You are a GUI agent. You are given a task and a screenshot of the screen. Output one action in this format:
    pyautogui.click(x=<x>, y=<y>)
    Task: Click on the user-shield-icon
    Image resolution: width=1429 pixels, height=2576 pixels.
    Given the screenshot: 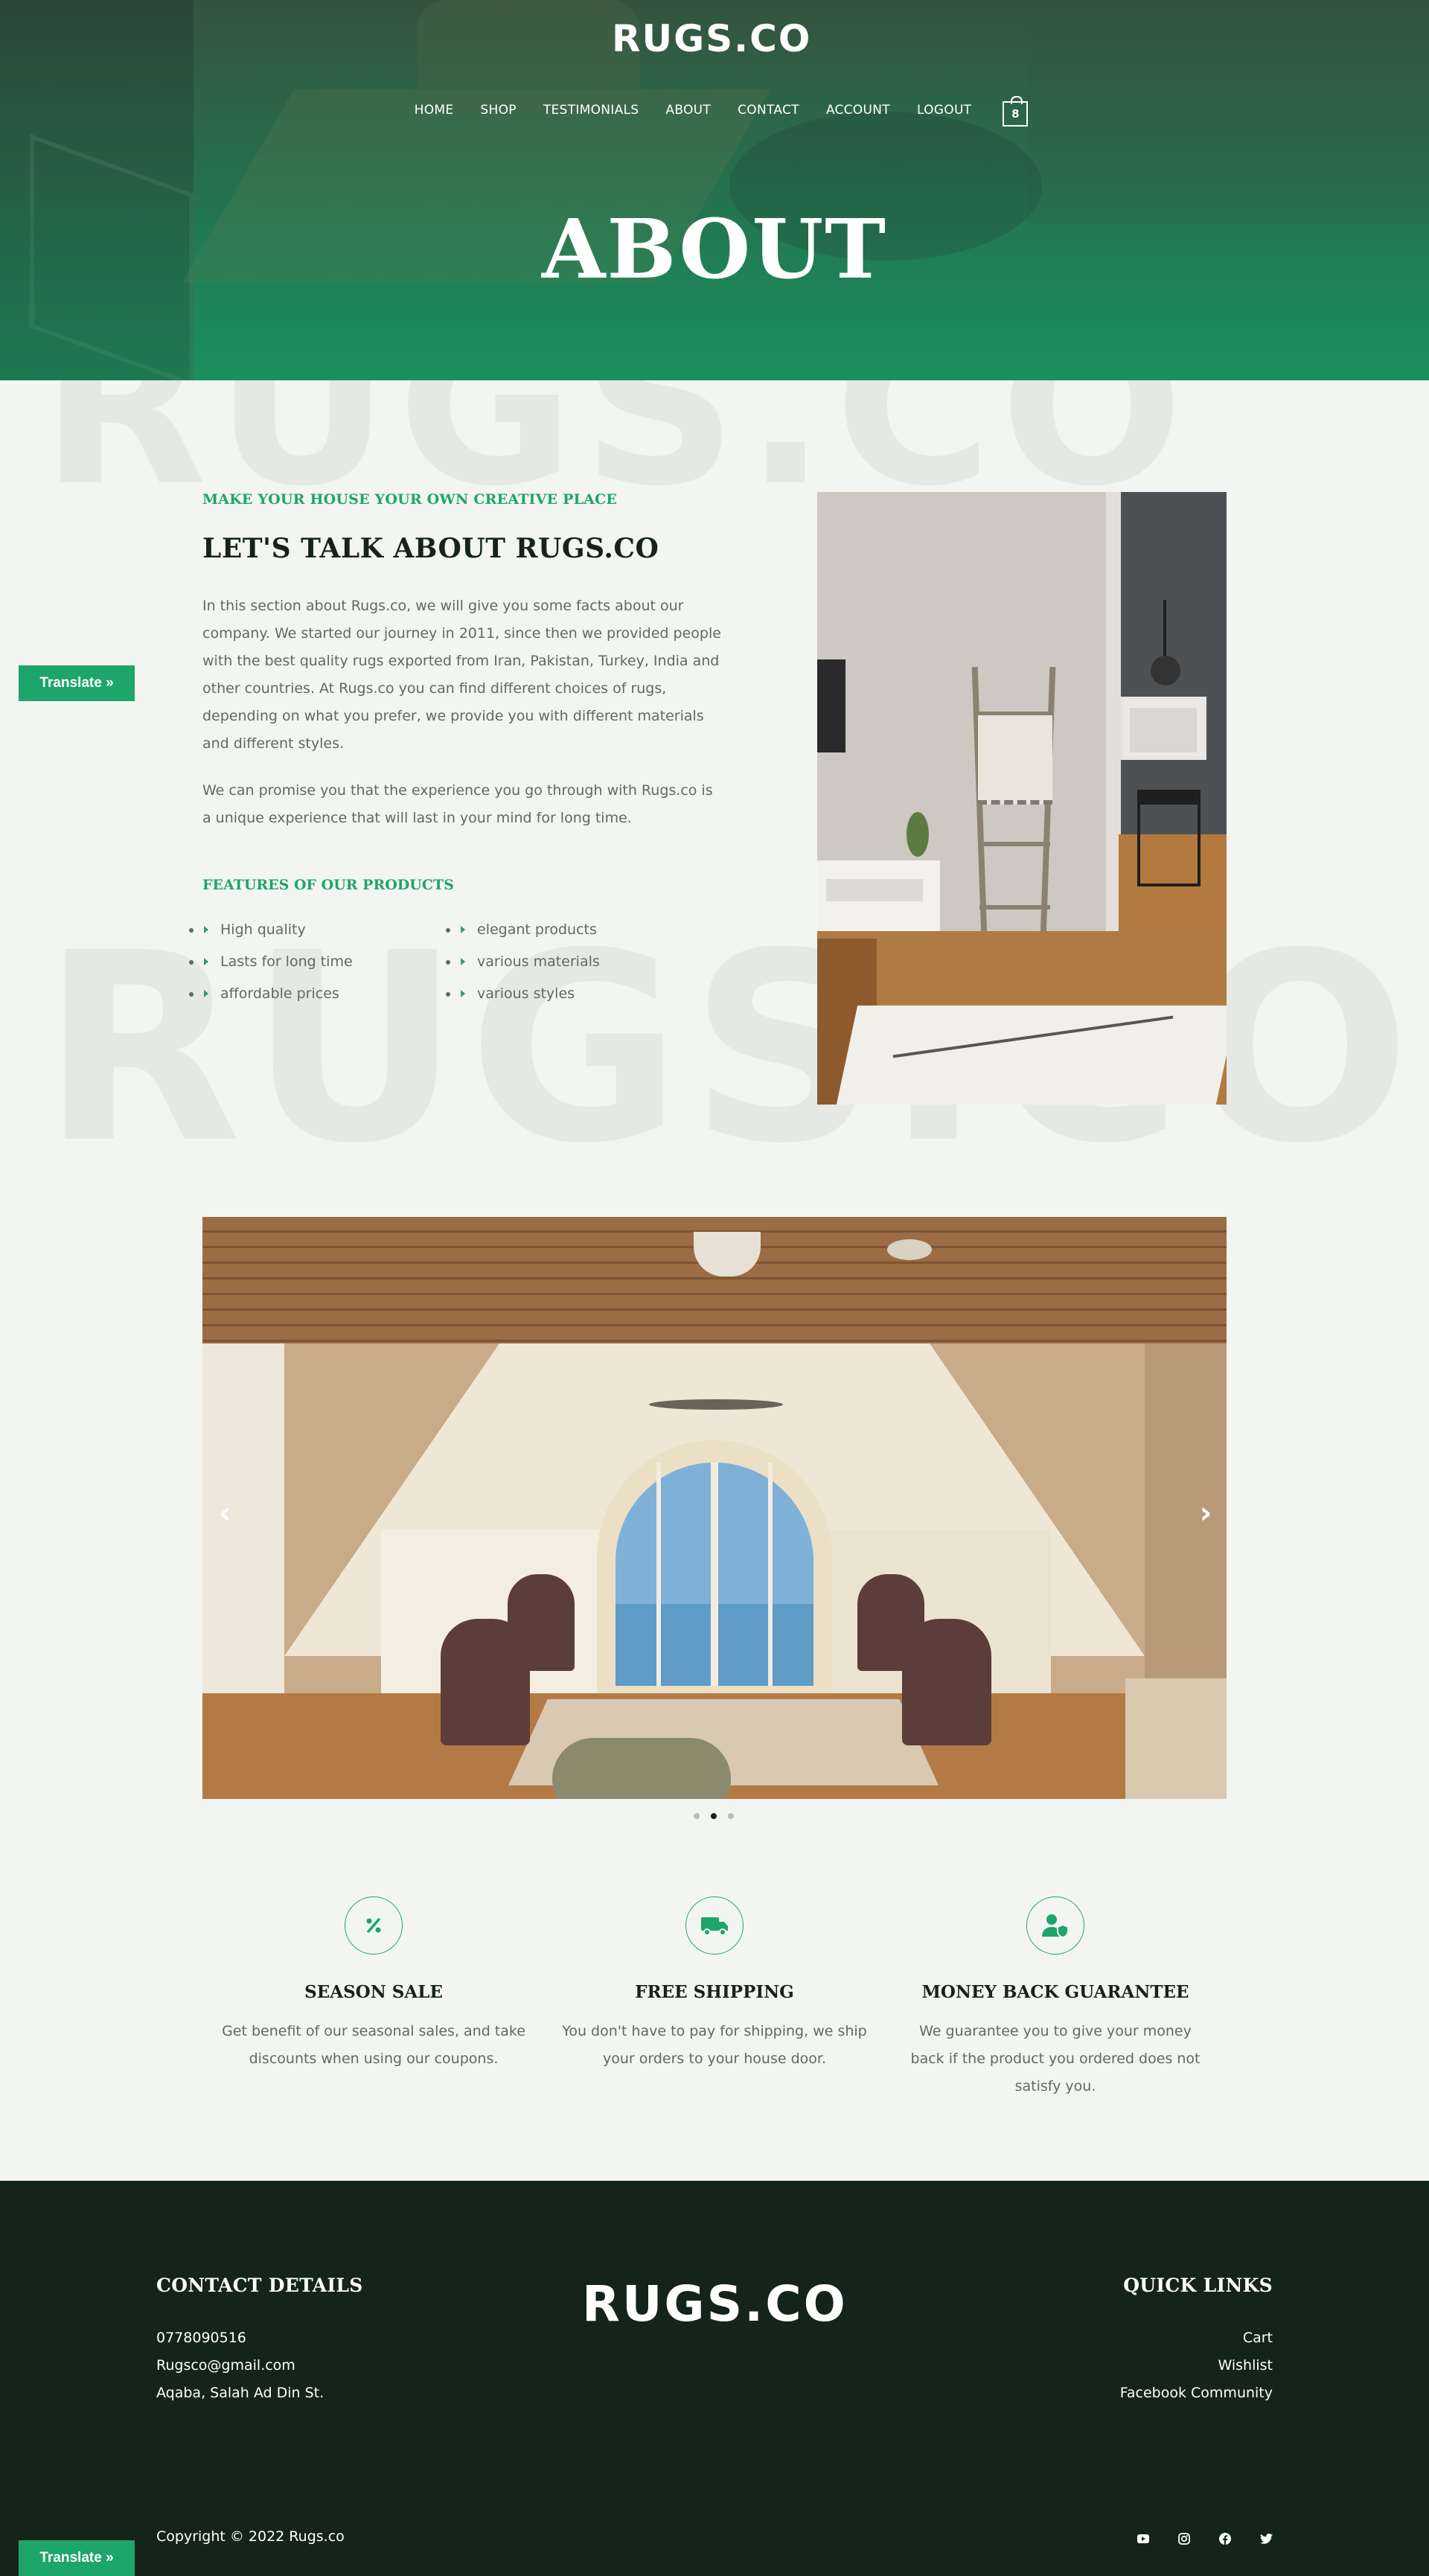 What is the action you would take?
    pyautogui.click(x=1055, y=1925)
    